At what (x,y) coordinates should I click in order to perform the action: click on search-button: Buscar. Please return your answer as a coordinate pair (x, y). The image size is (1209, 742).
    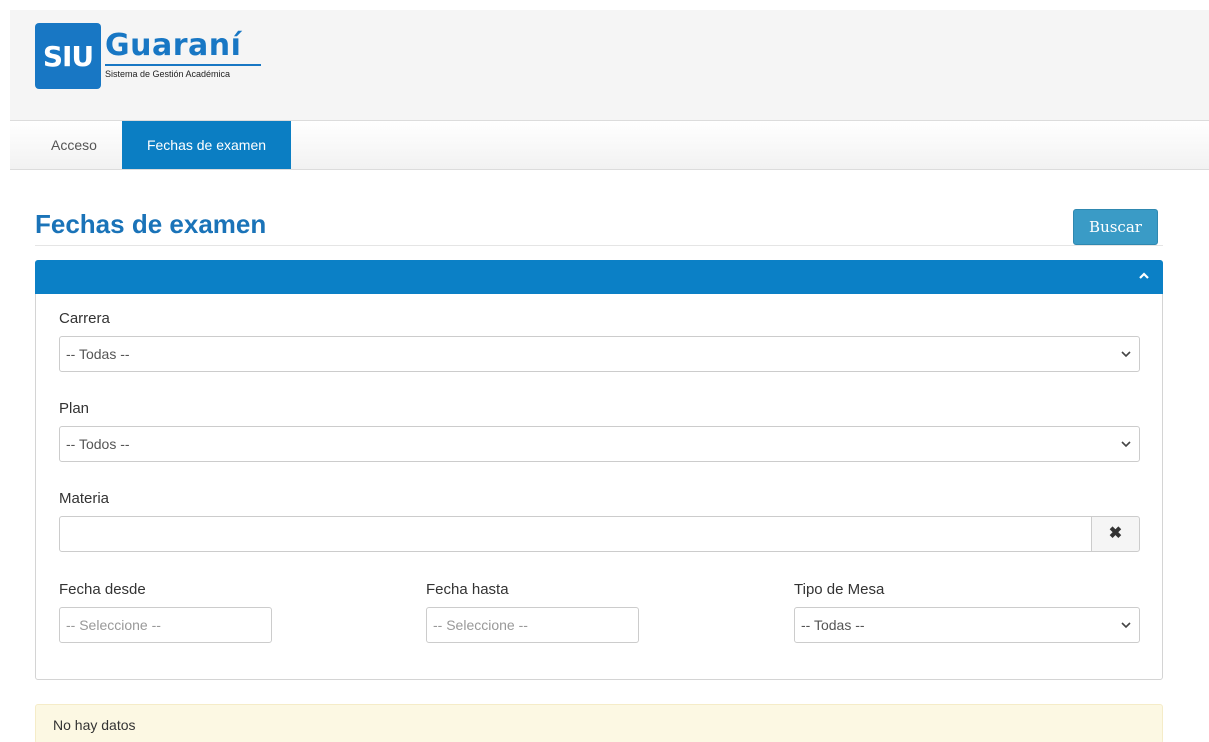
    Looking at the image, I should click on (1115, 227).